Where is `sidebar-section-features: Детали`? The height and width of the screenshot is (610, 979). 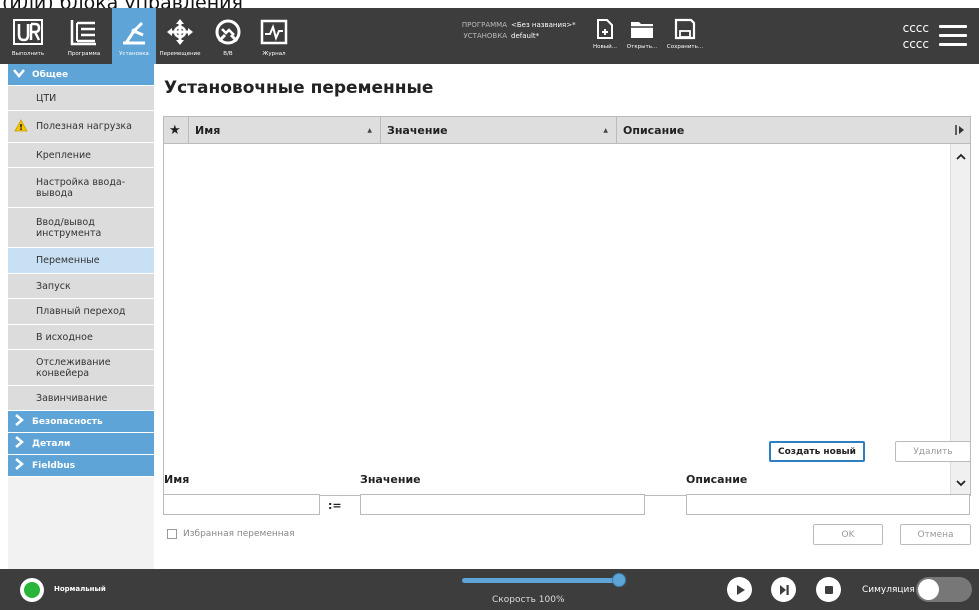 sidebar-section-features: Детали is located at coordinates (81, 444).